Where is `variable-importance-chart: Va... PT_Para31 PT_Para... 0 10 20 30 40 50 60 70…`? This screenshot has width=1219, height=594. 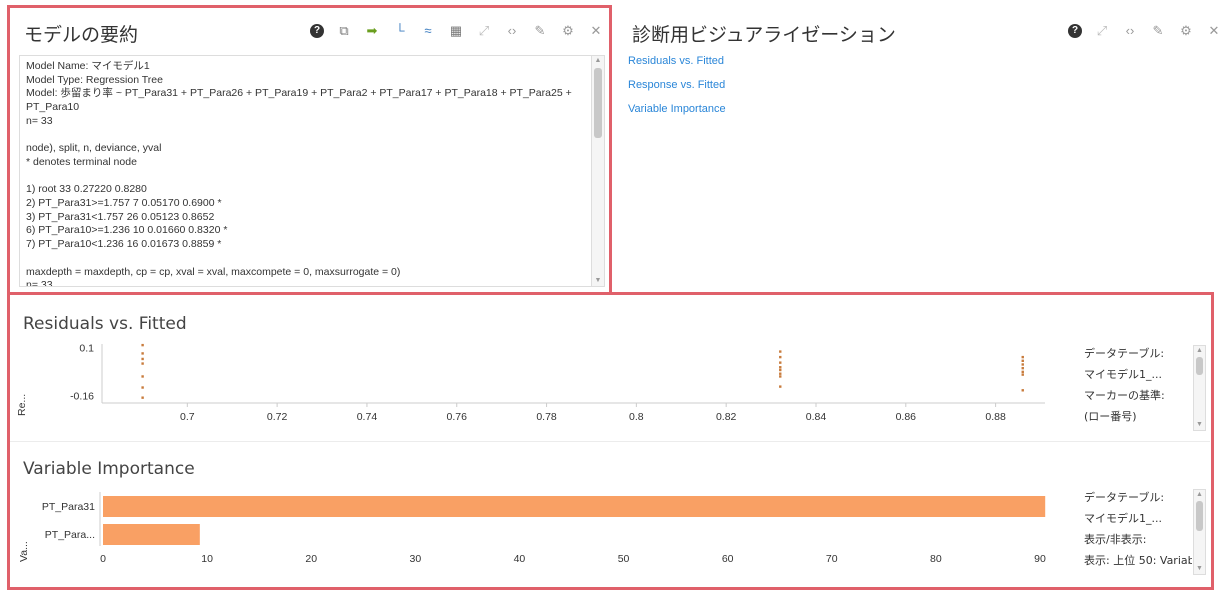
variable-importance-chart: Va... PT_Para31 PT_Para... 0 10 20 30 40 50 60 70… is located at coordinates (545, 535).